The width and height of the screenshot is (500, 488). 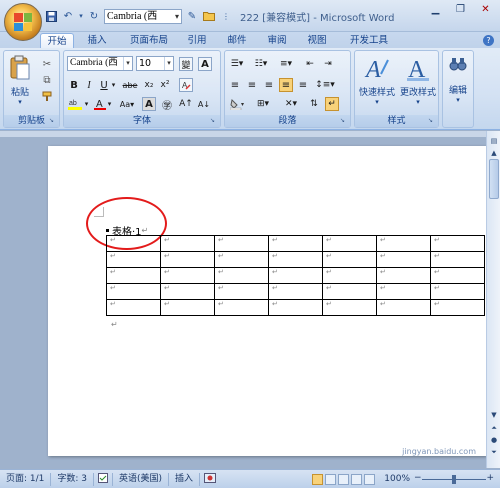 I want to click on scroll-thumb, so click(x=494, y=179).